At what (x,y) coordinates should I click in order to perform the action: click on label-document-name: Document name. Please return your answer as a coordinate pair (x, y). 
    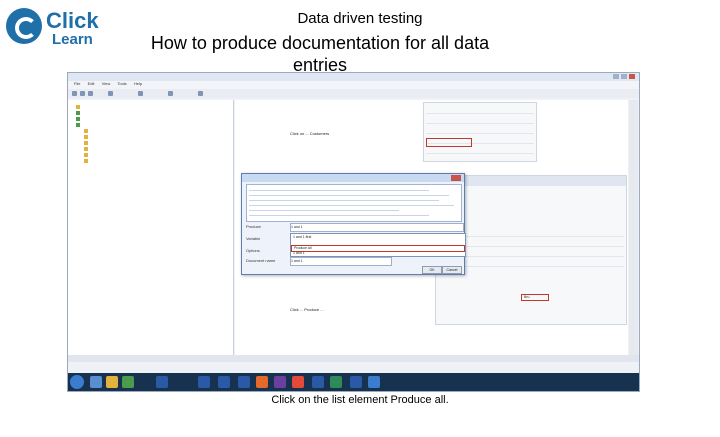
    Looking at the image, I should click on (261, 260).